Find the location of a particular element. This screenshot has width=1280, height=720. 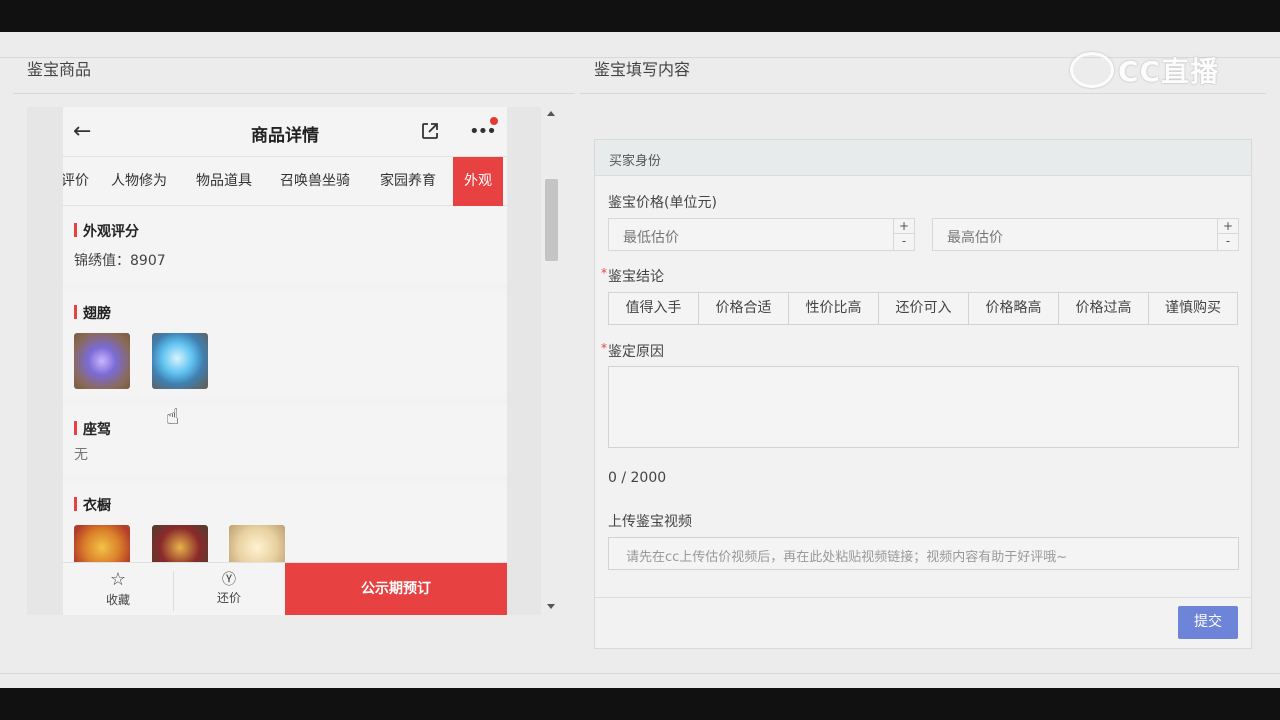

share-icon is located at coordinates (430, 131).